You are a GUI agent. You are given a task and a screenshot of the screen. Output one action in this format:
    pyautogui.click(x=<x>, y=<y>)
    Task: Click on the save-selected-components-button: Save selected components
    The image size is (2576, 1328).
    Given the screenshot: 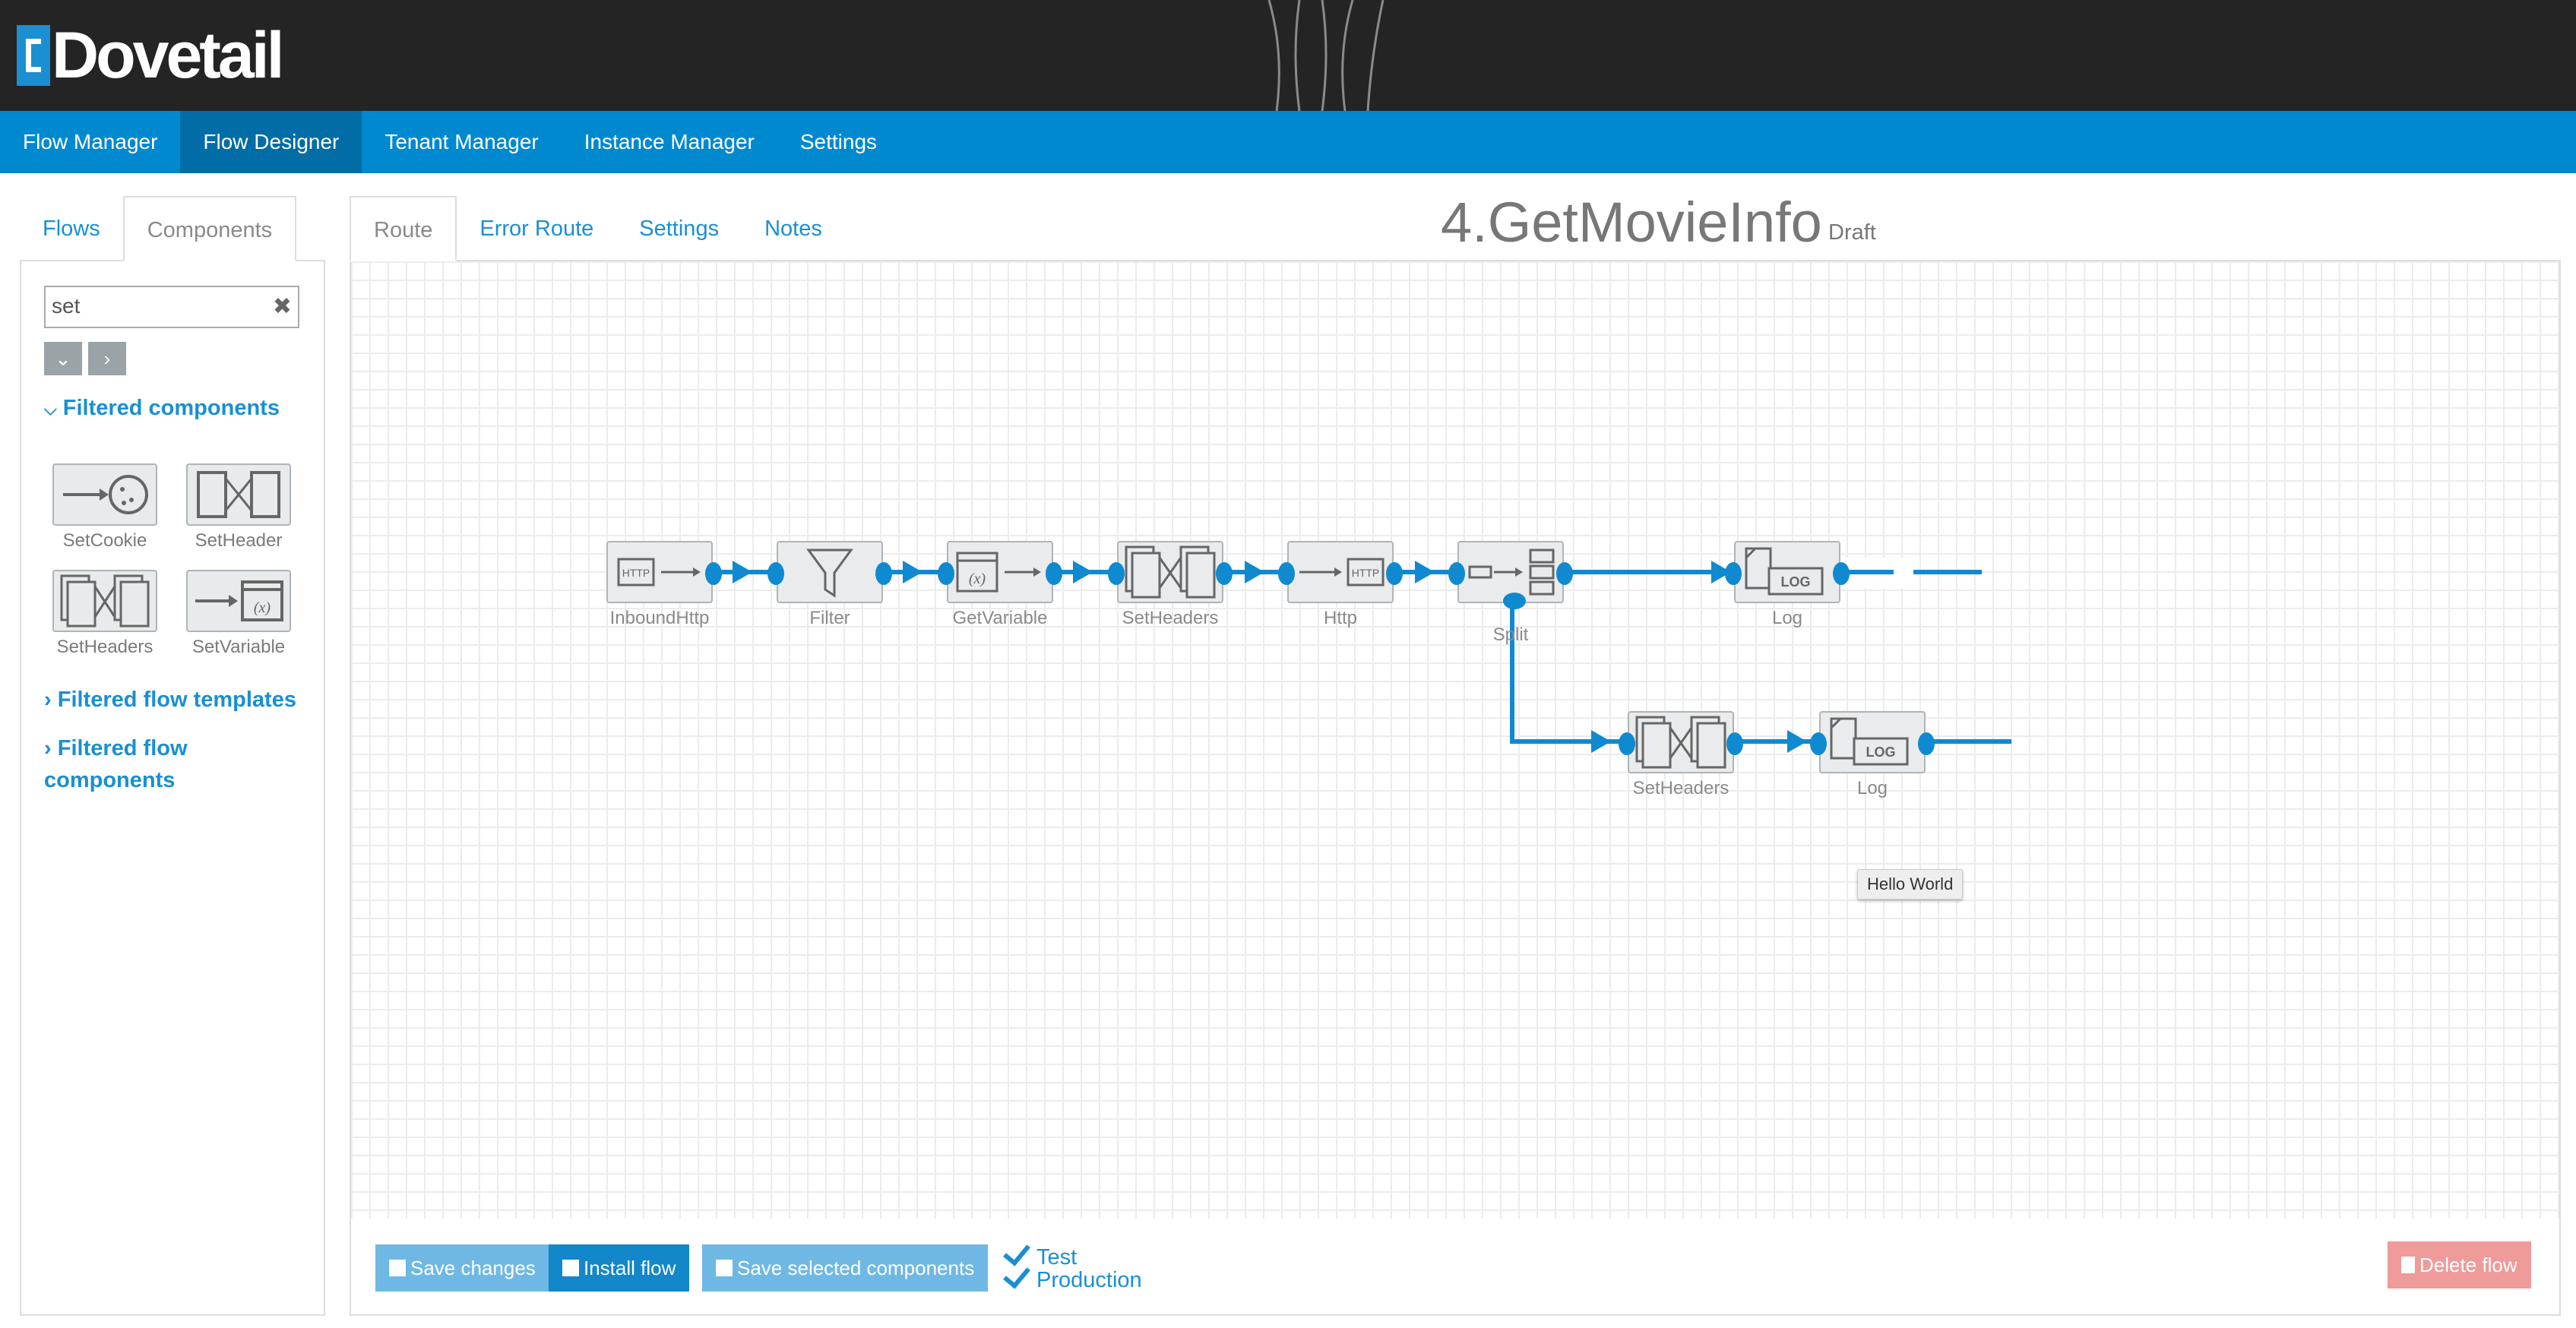 What is the action you would take?
    pyautogui.click(x=846, y=1268)
    